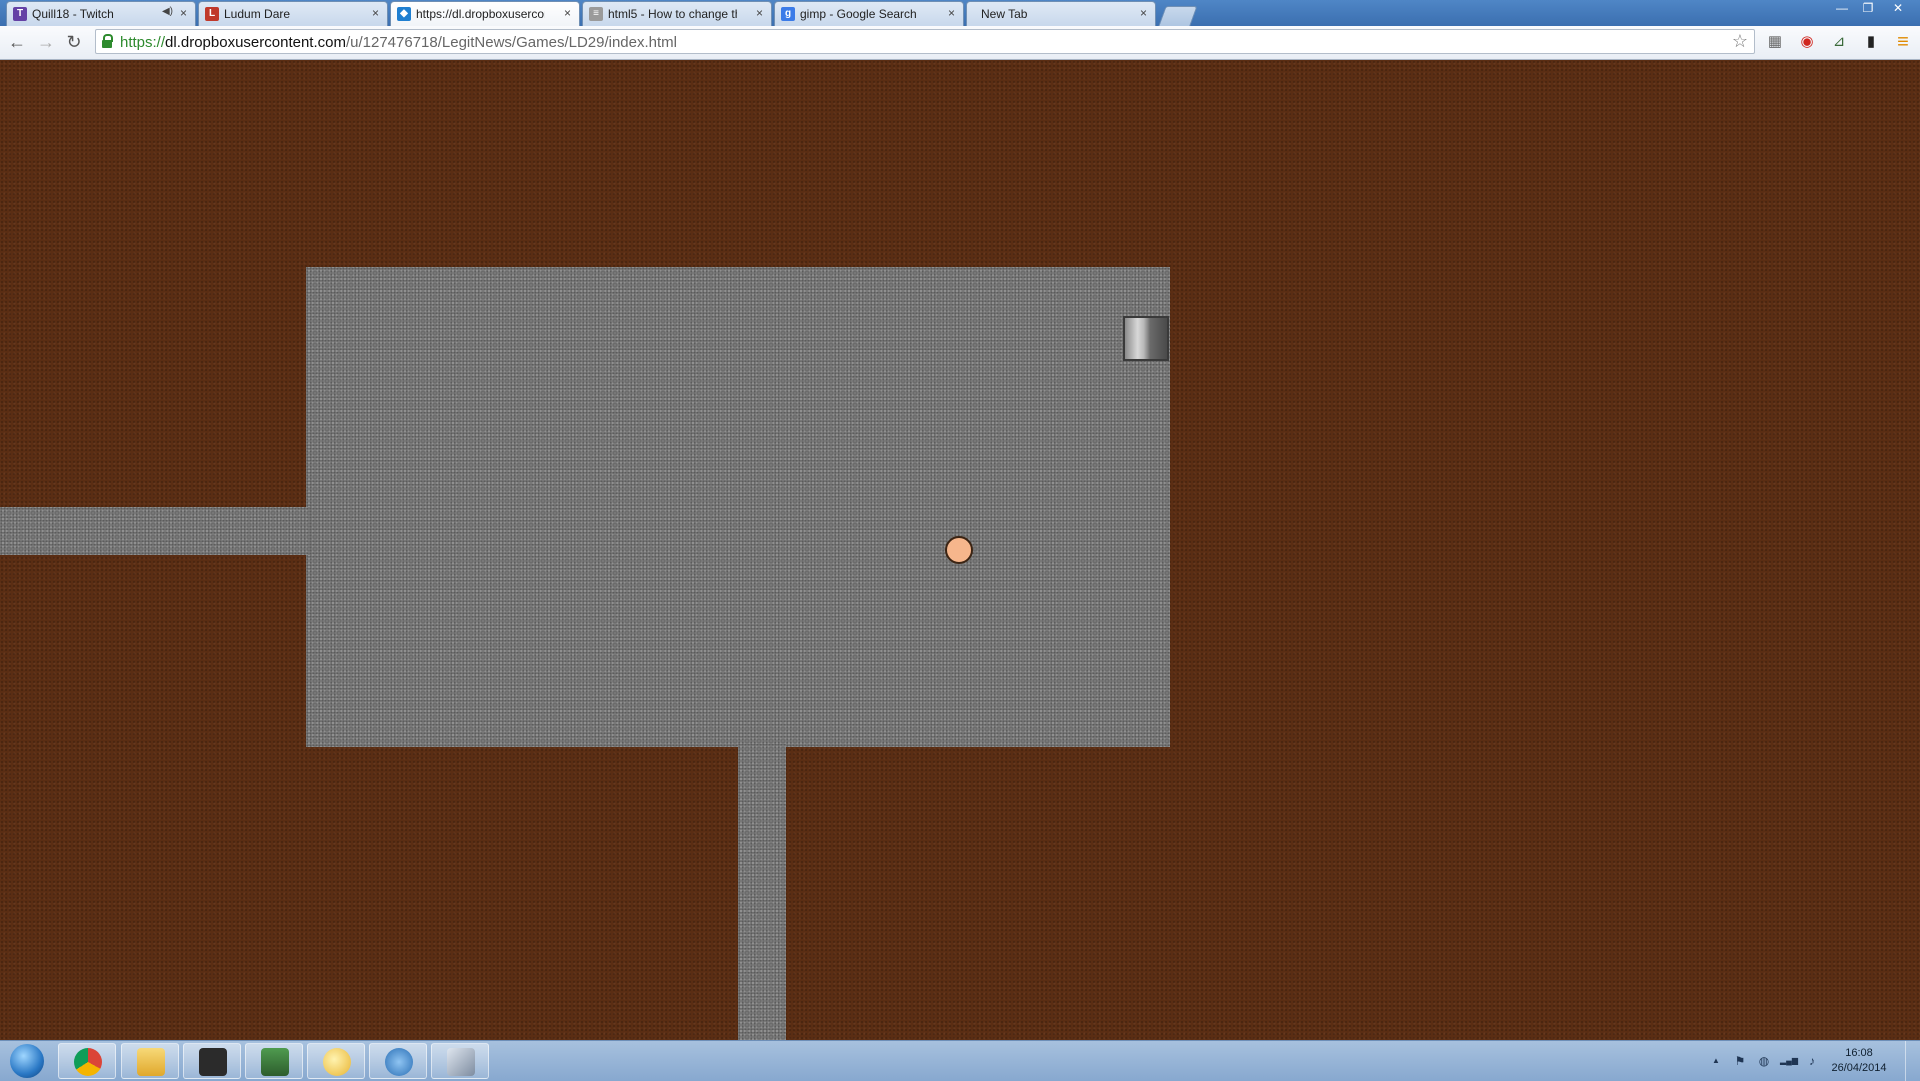 The width and height of the screenshot is (1920, 1081). I want to click on corridor-south, so click(762, 891).